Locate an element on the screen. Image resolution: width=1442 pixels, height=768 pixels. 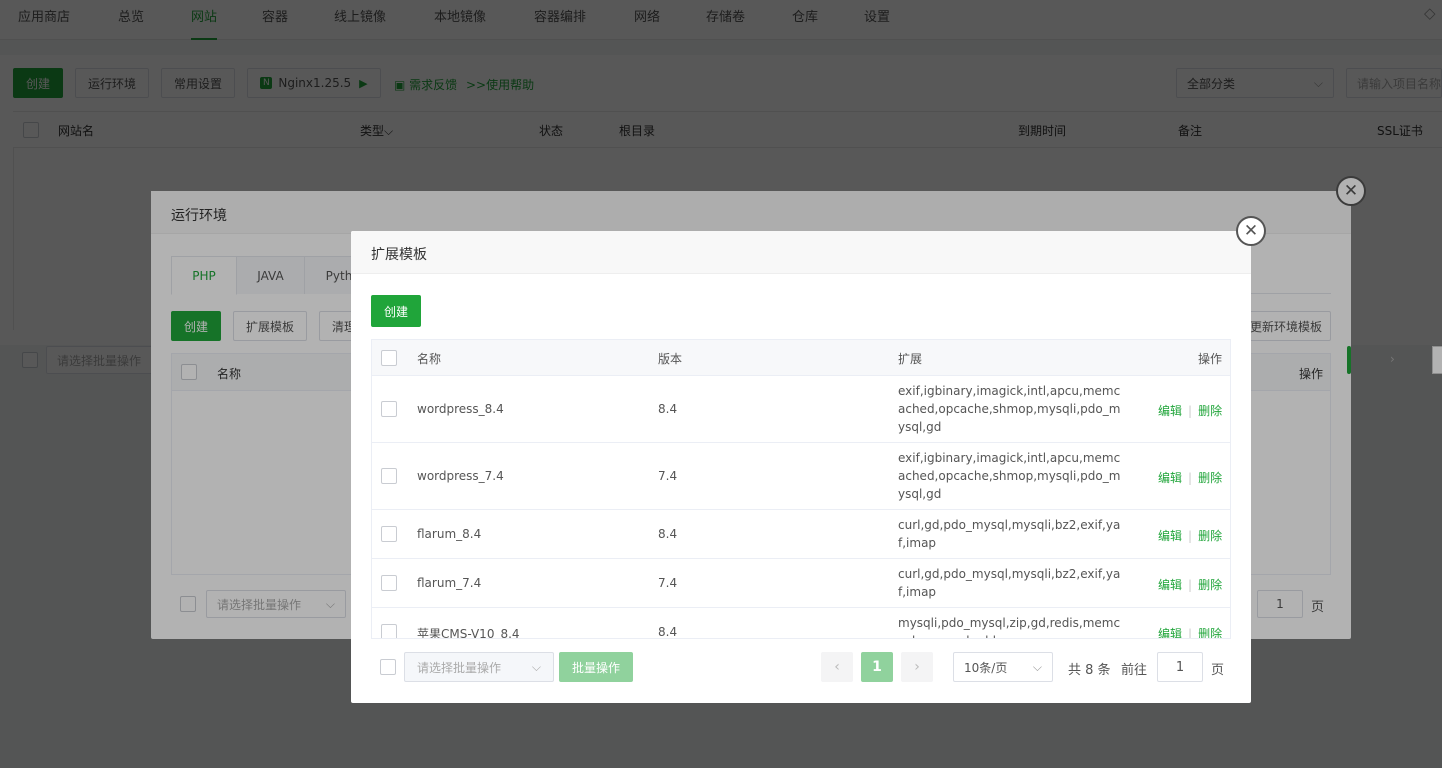
page-label: 页 is located at coordinates (1218, 670).